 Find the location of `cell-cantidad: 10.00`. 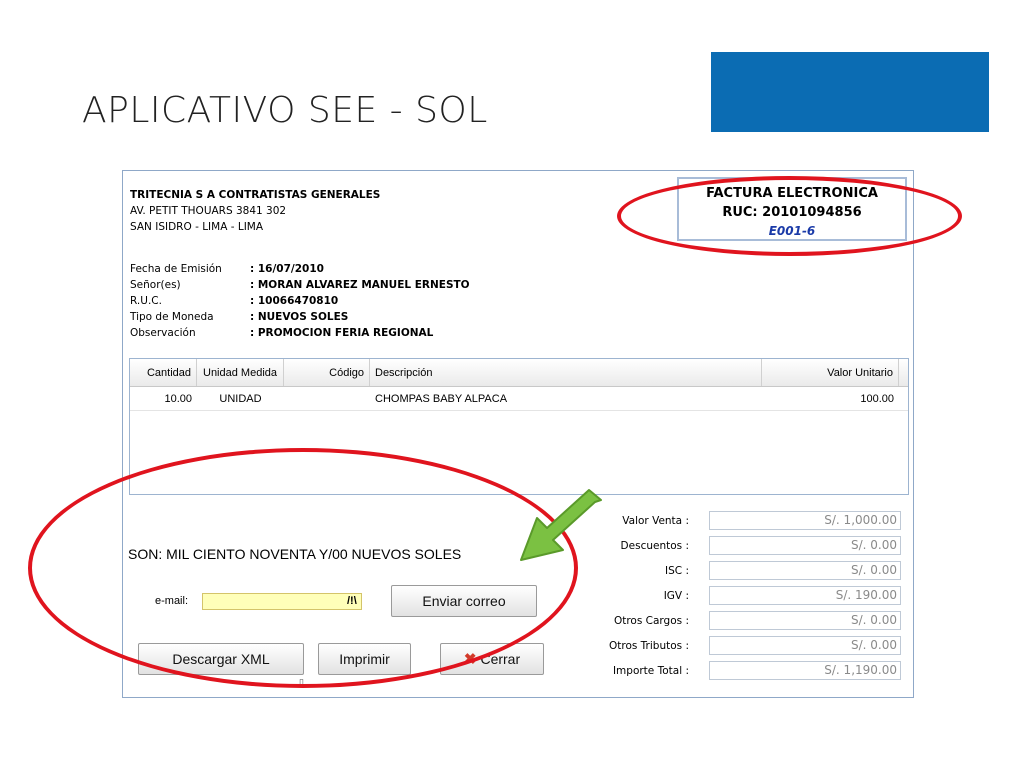

cell-cantidad: 10.00 is located at coordinates (178, 398).